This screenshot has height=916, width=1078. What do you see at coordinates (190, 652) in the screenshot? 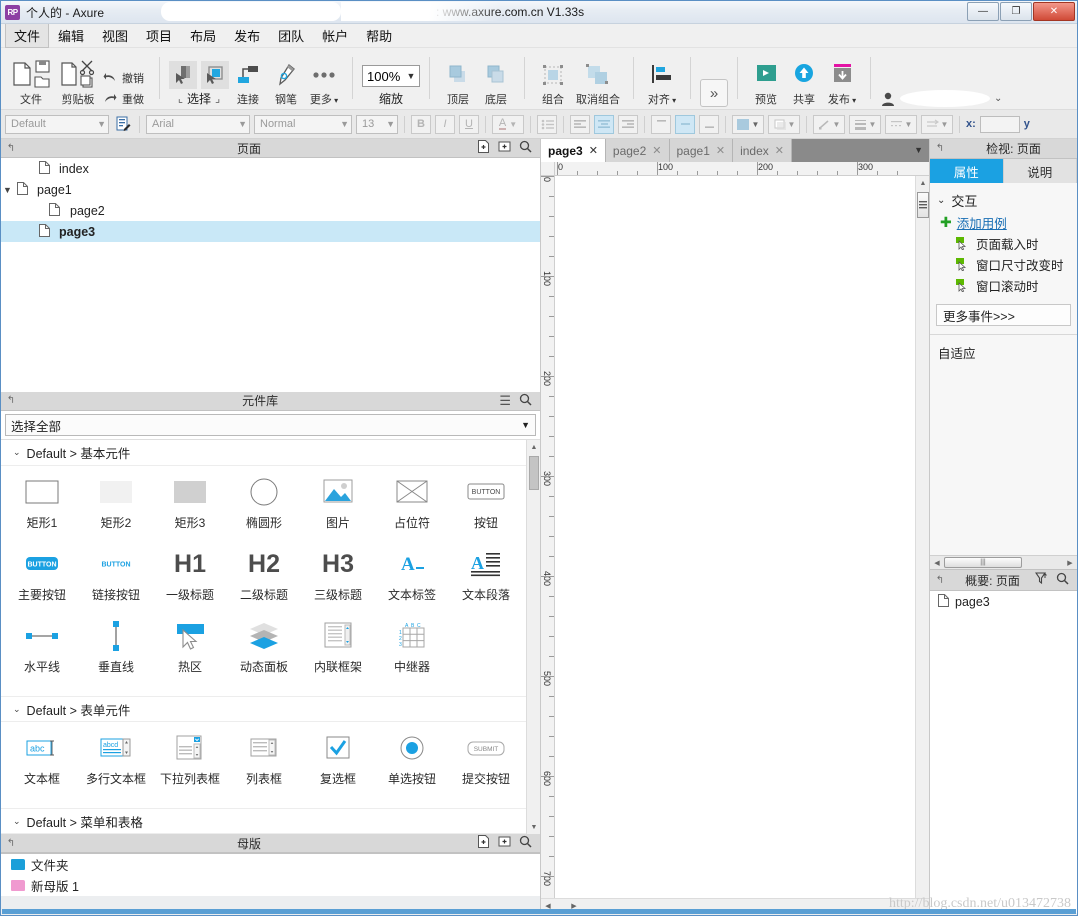
I see `widget-hotspot: 热区` at bounding box center [190, 652].